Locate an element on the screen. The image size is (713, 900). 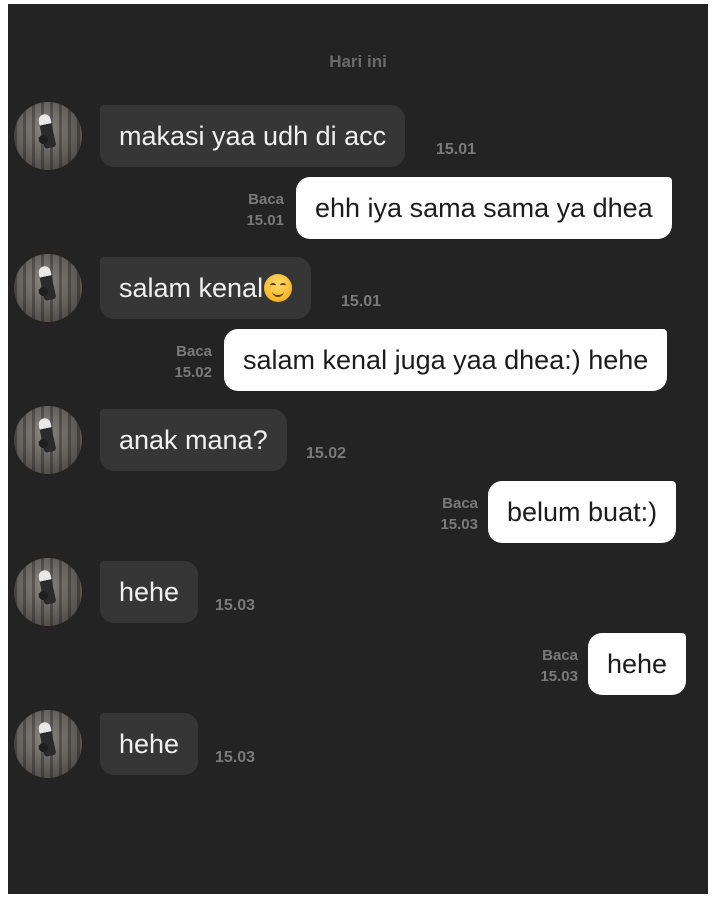
smiling-face-emoji-icon is located at coordinates (278, 288).